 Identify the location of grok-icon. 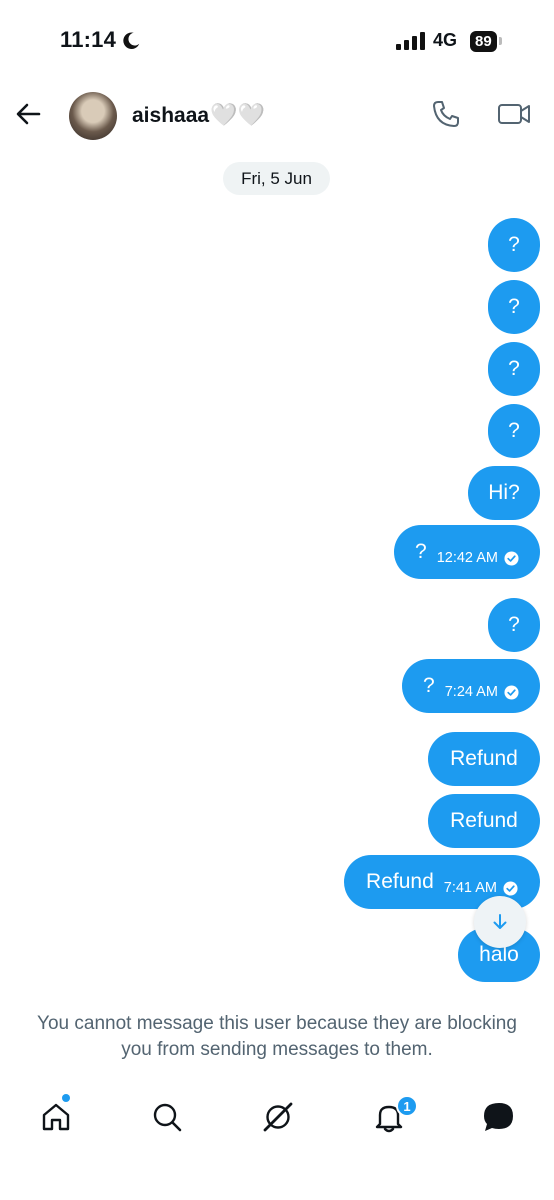
(278, 1117).